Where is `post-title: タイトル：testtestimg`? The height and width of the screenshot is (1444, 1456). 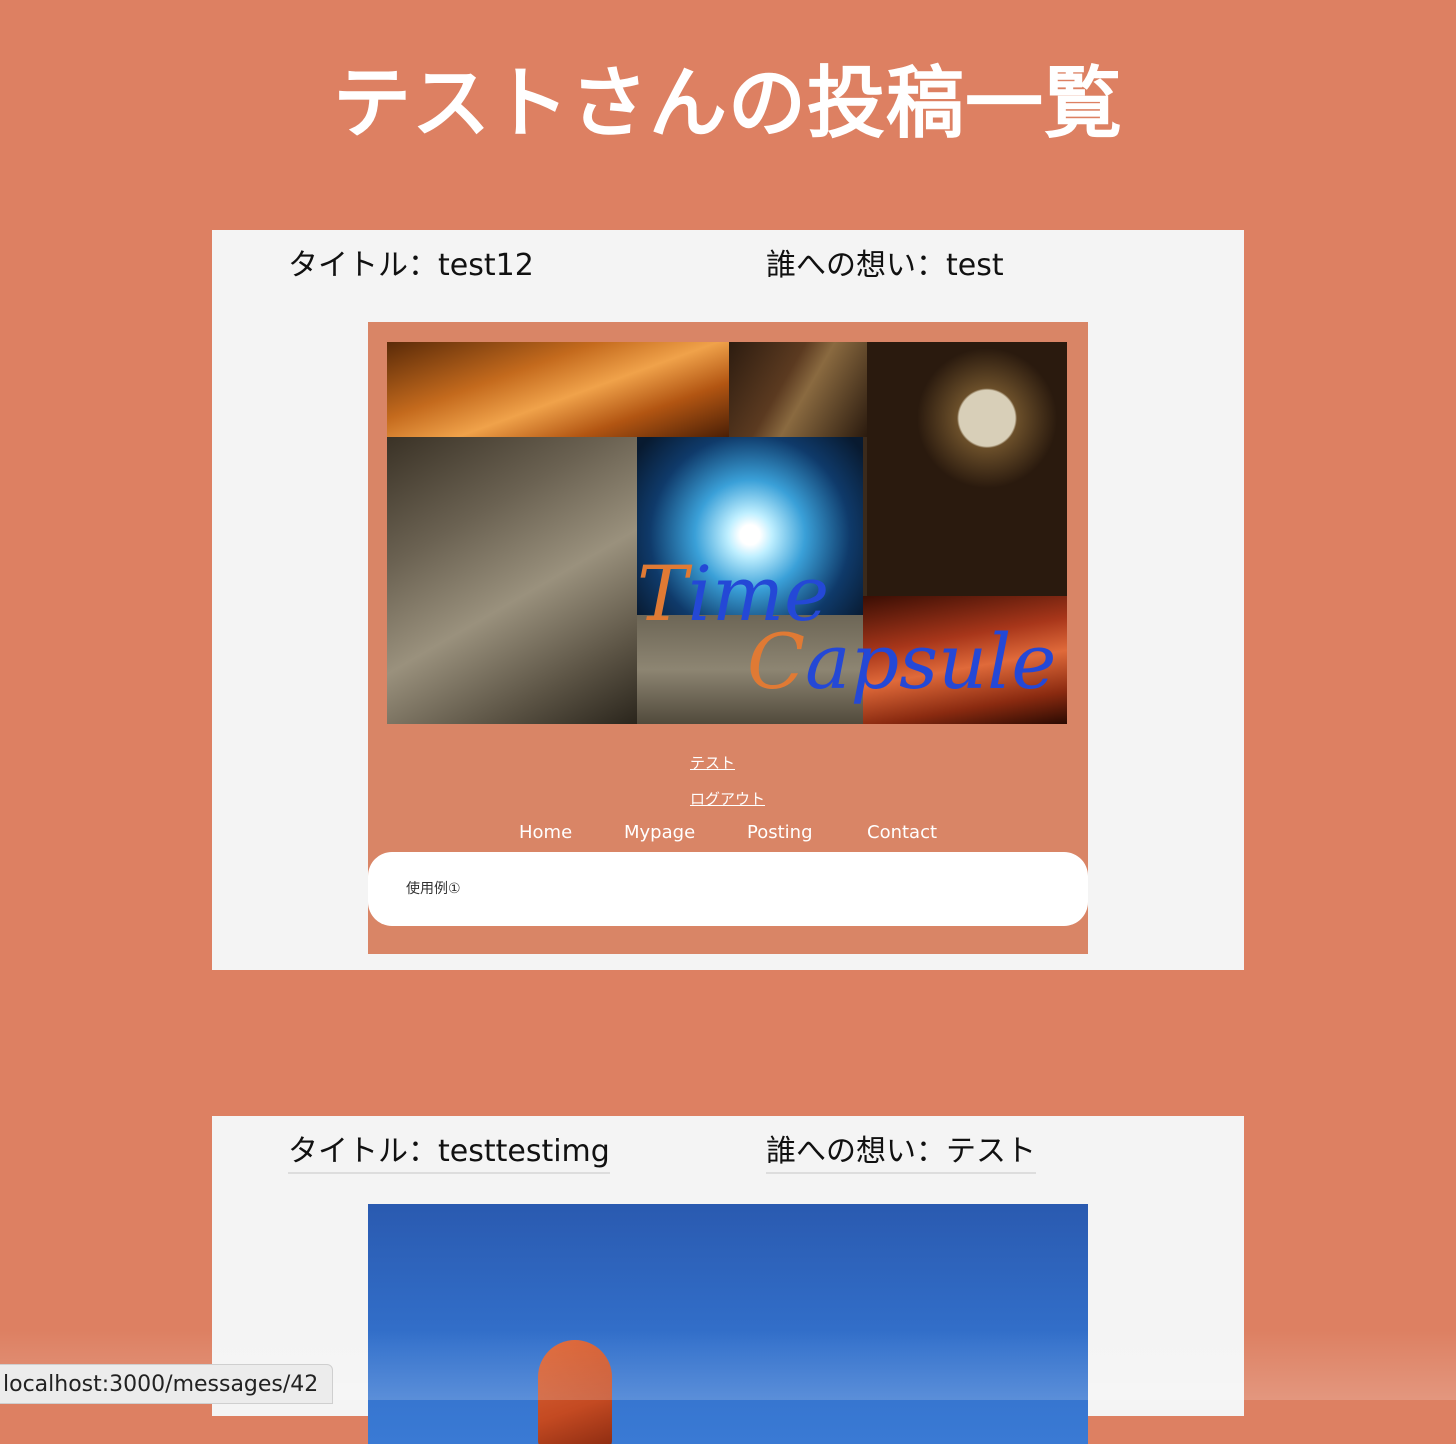 post-title: タイトル：testtestimg is located at coordinates (449, 1153).